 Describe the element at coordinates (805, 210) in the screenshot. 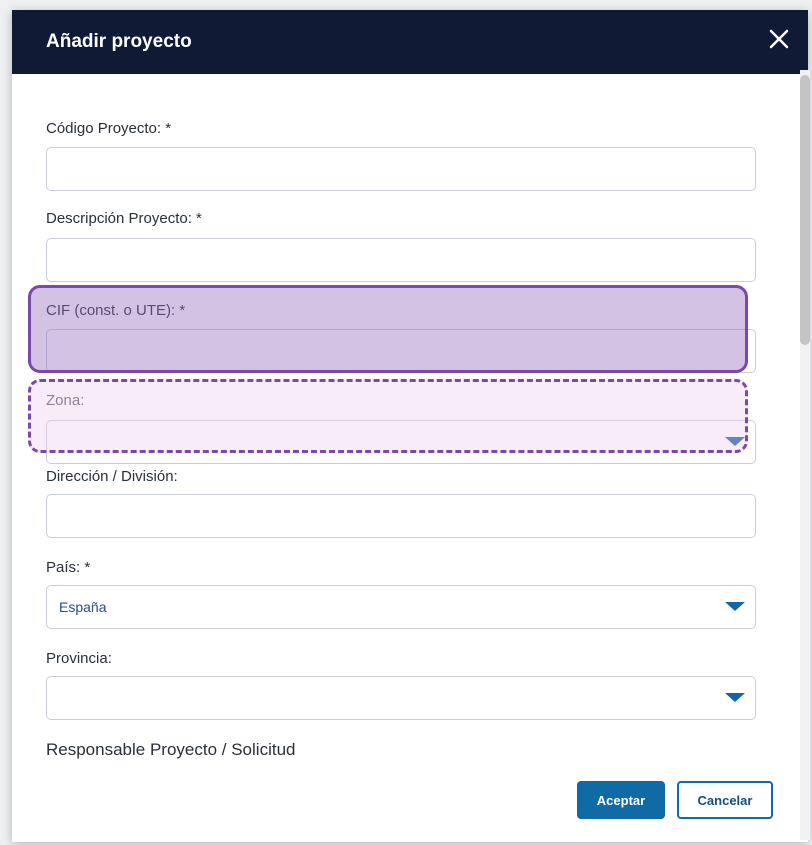

I see `scrollbar-thumb` at that location.